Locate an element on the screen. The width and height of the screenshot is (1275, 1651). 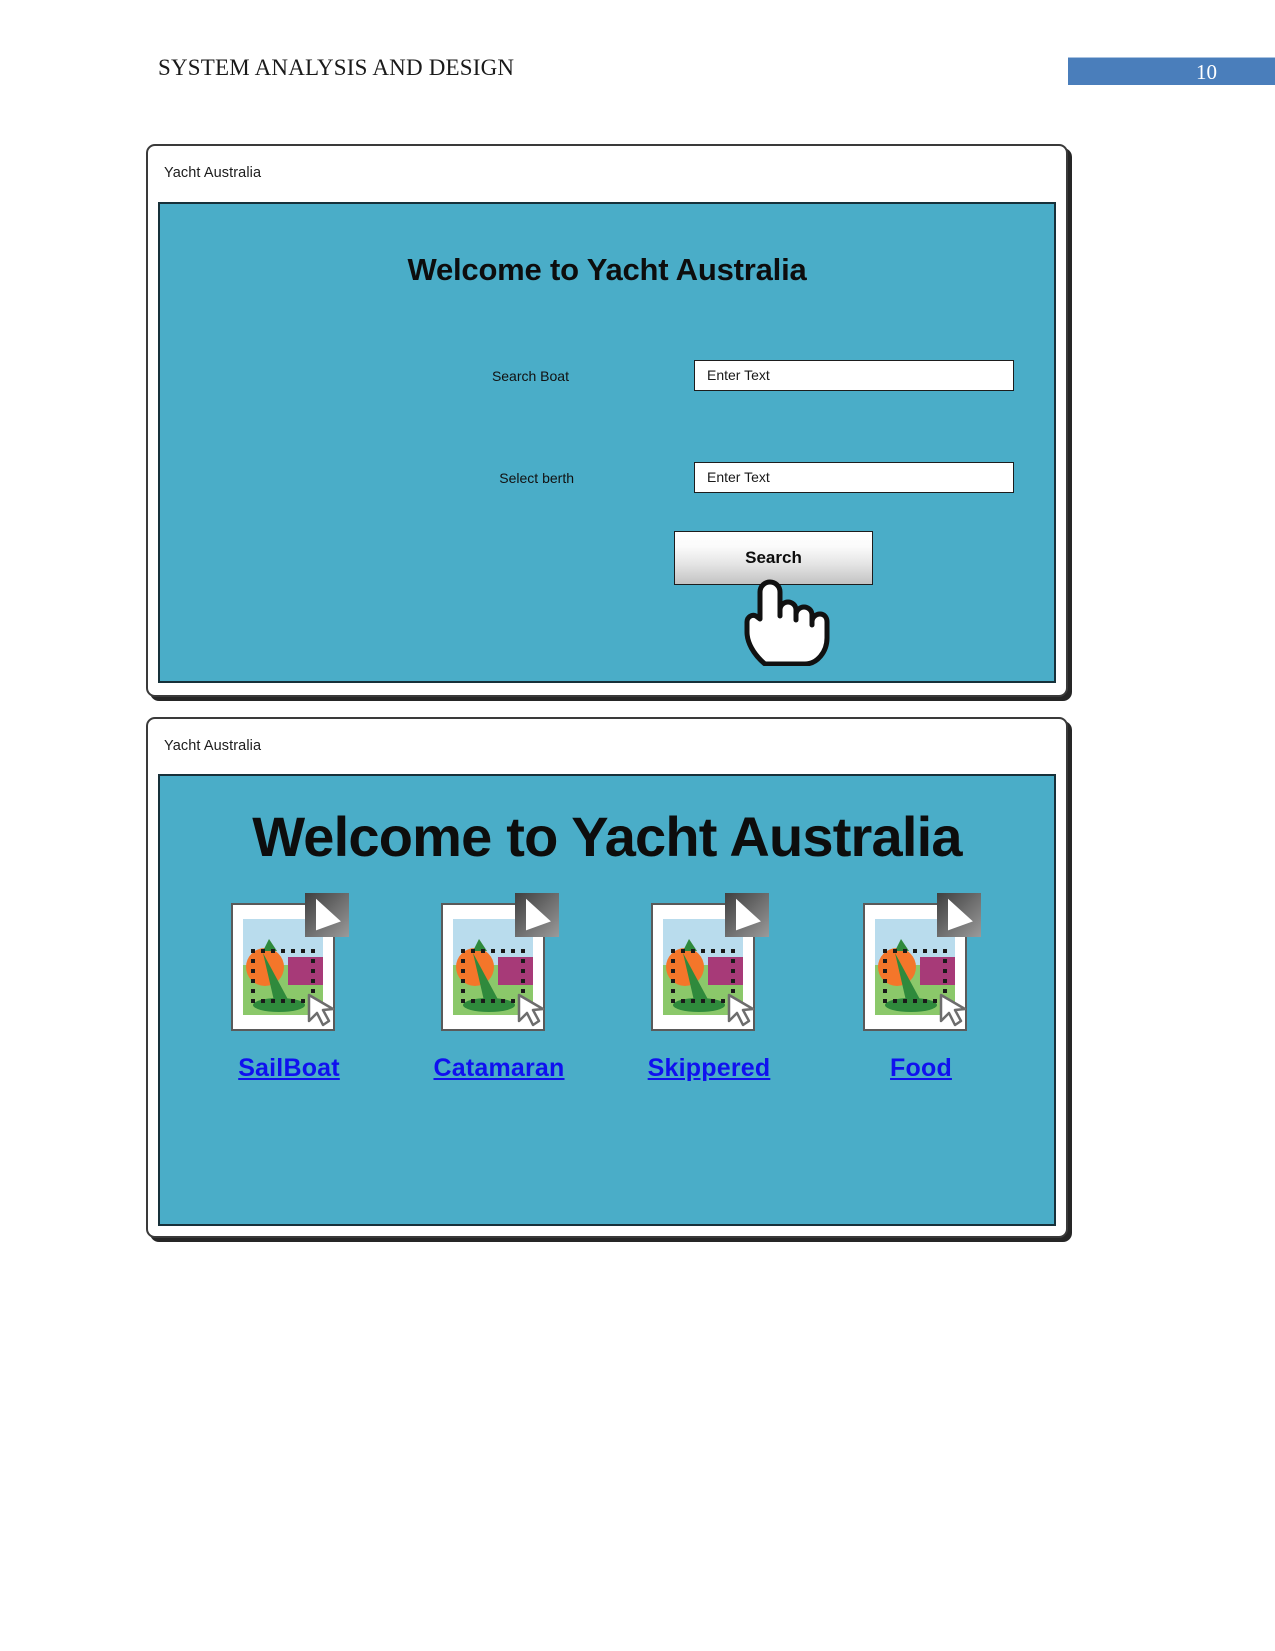
search-boat-input-value: Enter Text is located at coordinates (738, 375).